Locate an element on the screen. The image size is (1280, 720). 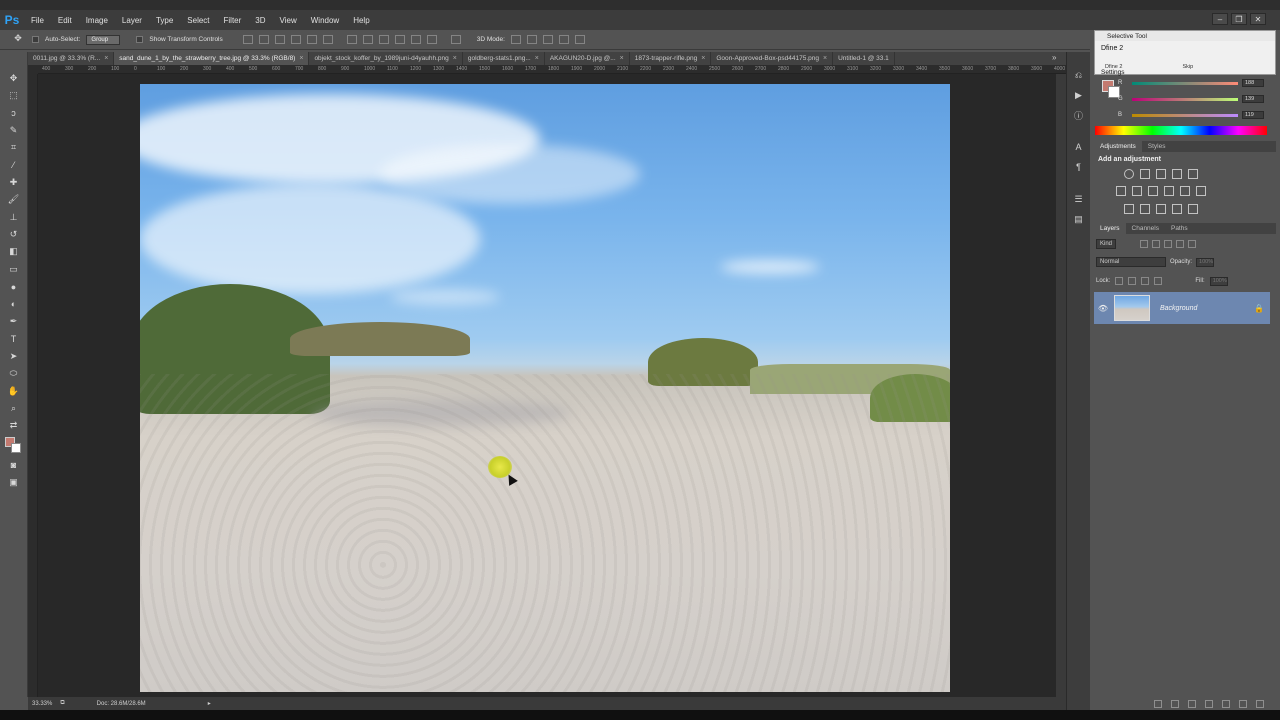
eraser-tool-icon: ◧ is located at coordinates (14, 252).